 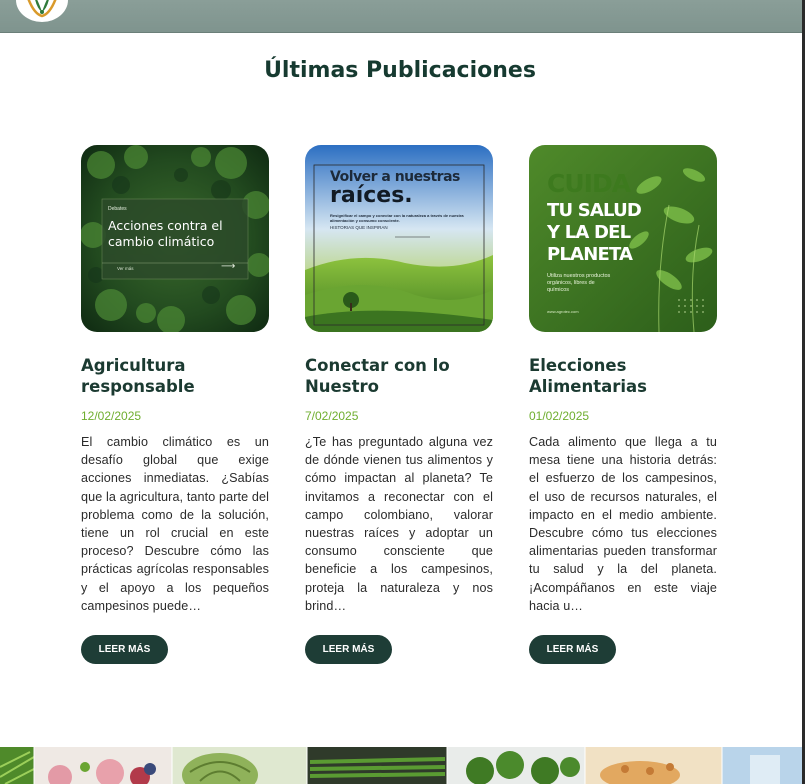 I want to click on post-date: 7/02/2025, so click(x=332, y=416).